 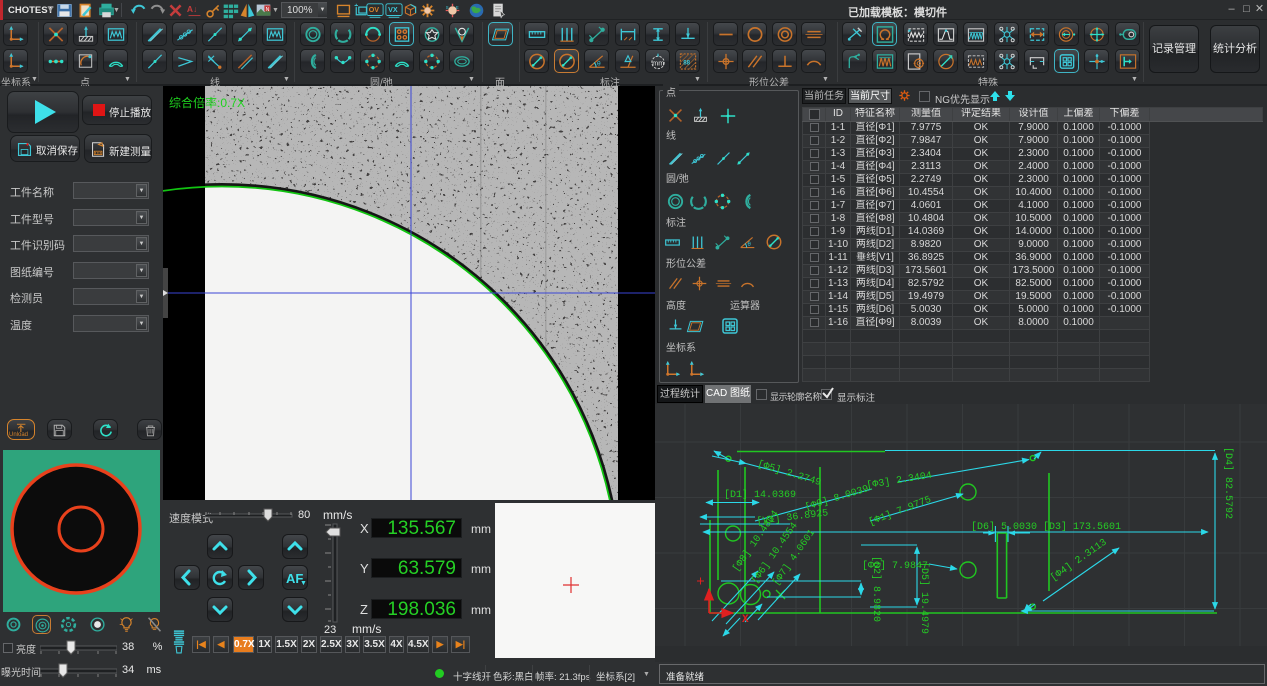 I want to click on svg-text: E, so click(x=457, y=7).